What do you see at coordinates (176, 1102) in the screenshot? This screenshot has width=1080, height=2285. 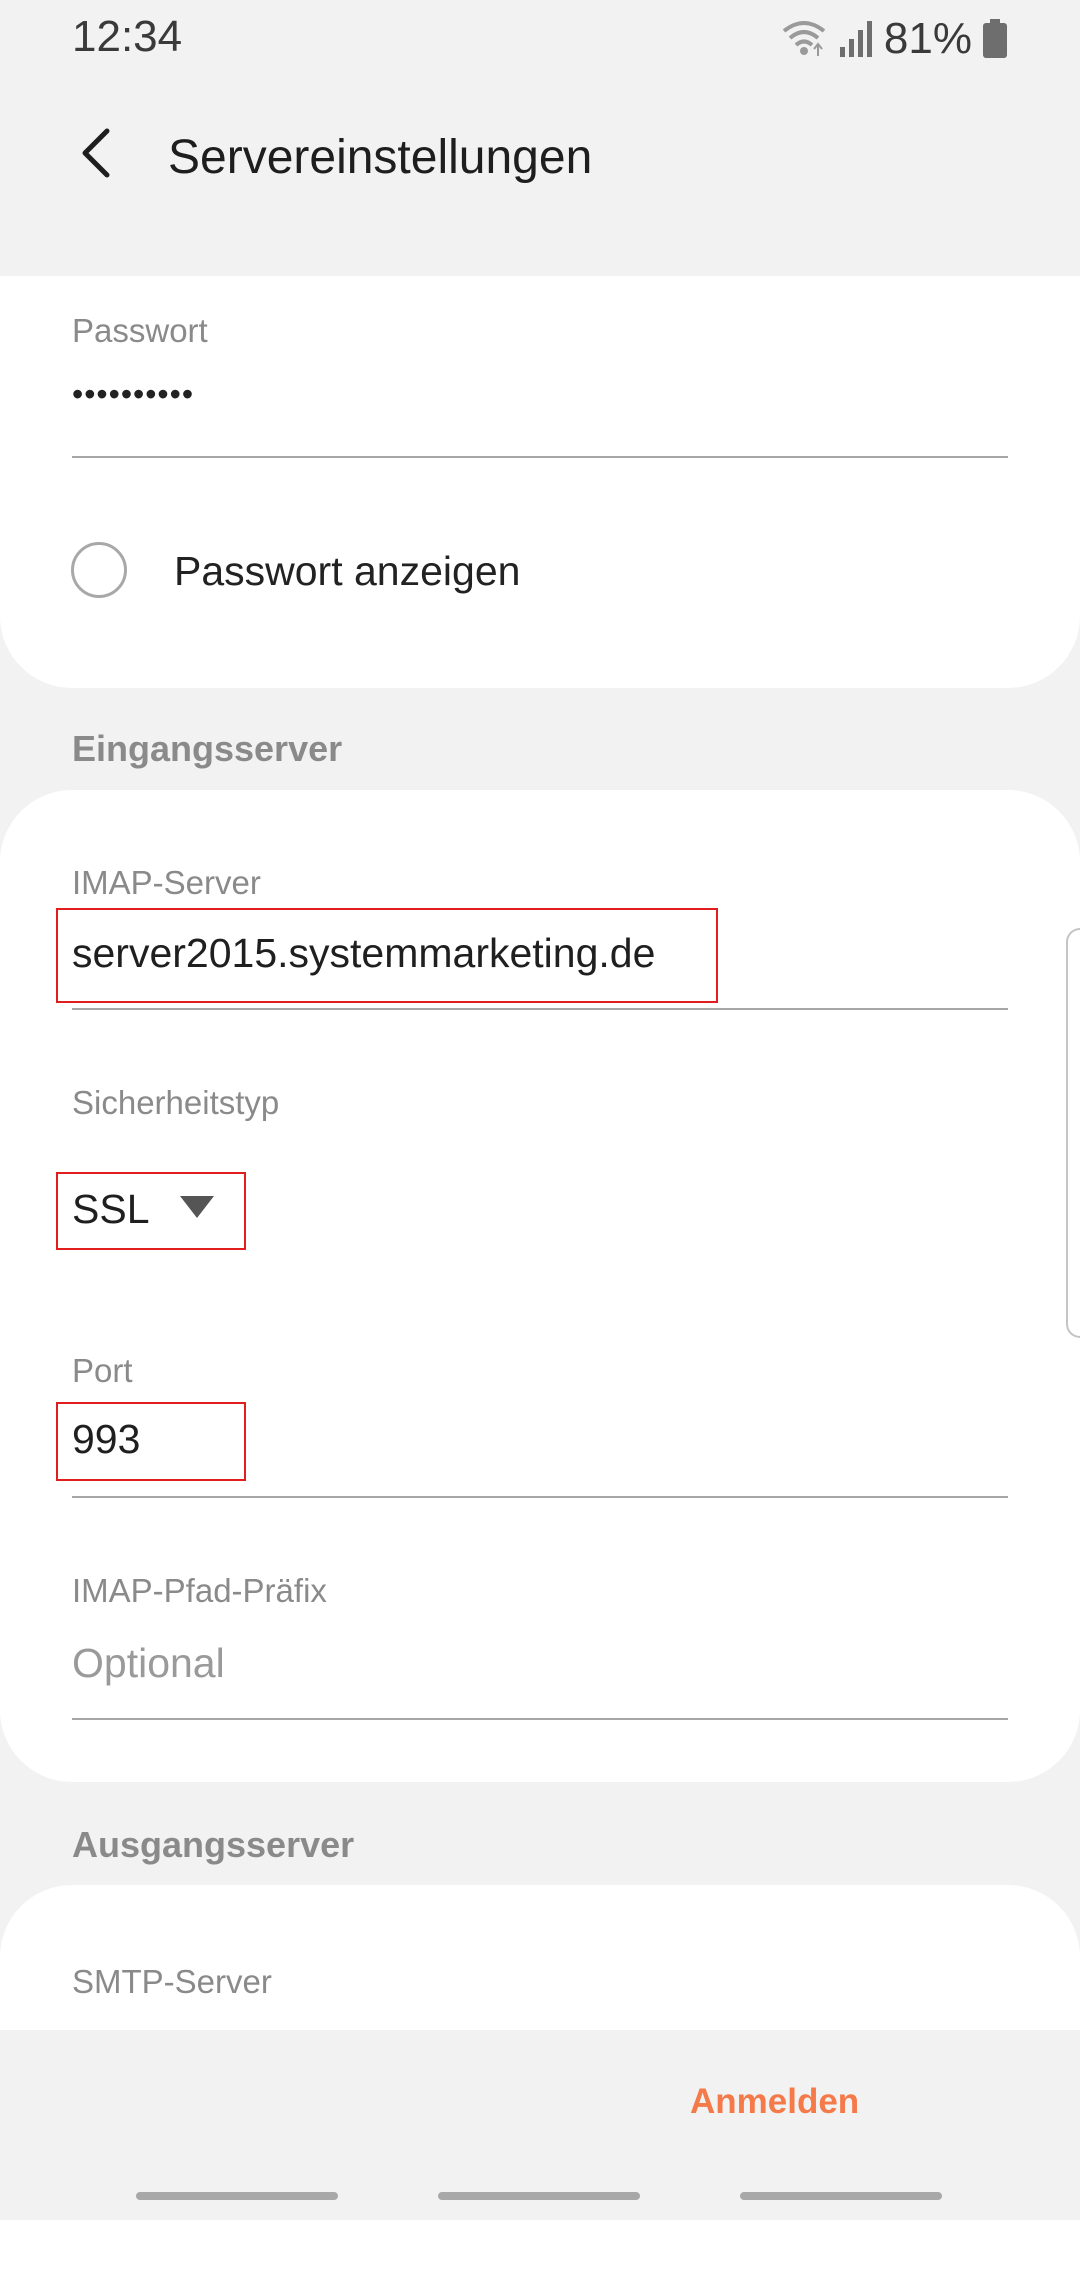 I see `security-type-label: Sicherheitstyp` at bounding box center [176, 1102].